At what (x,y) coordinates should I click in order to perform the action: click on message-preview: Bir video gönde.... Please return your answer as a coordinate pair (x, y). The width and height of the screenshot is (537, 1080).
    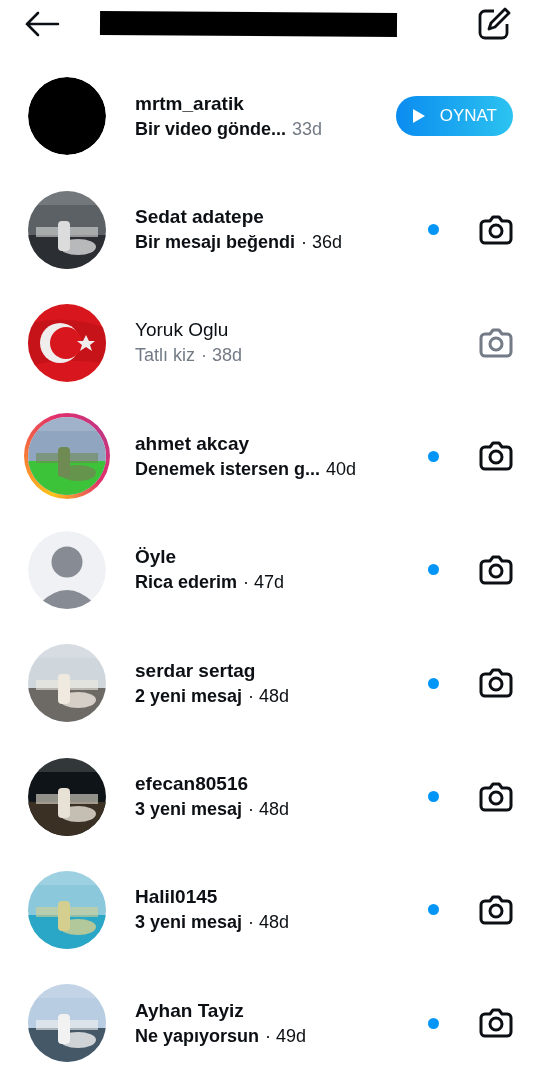
    Looking at the image, I should click on (210, 129).